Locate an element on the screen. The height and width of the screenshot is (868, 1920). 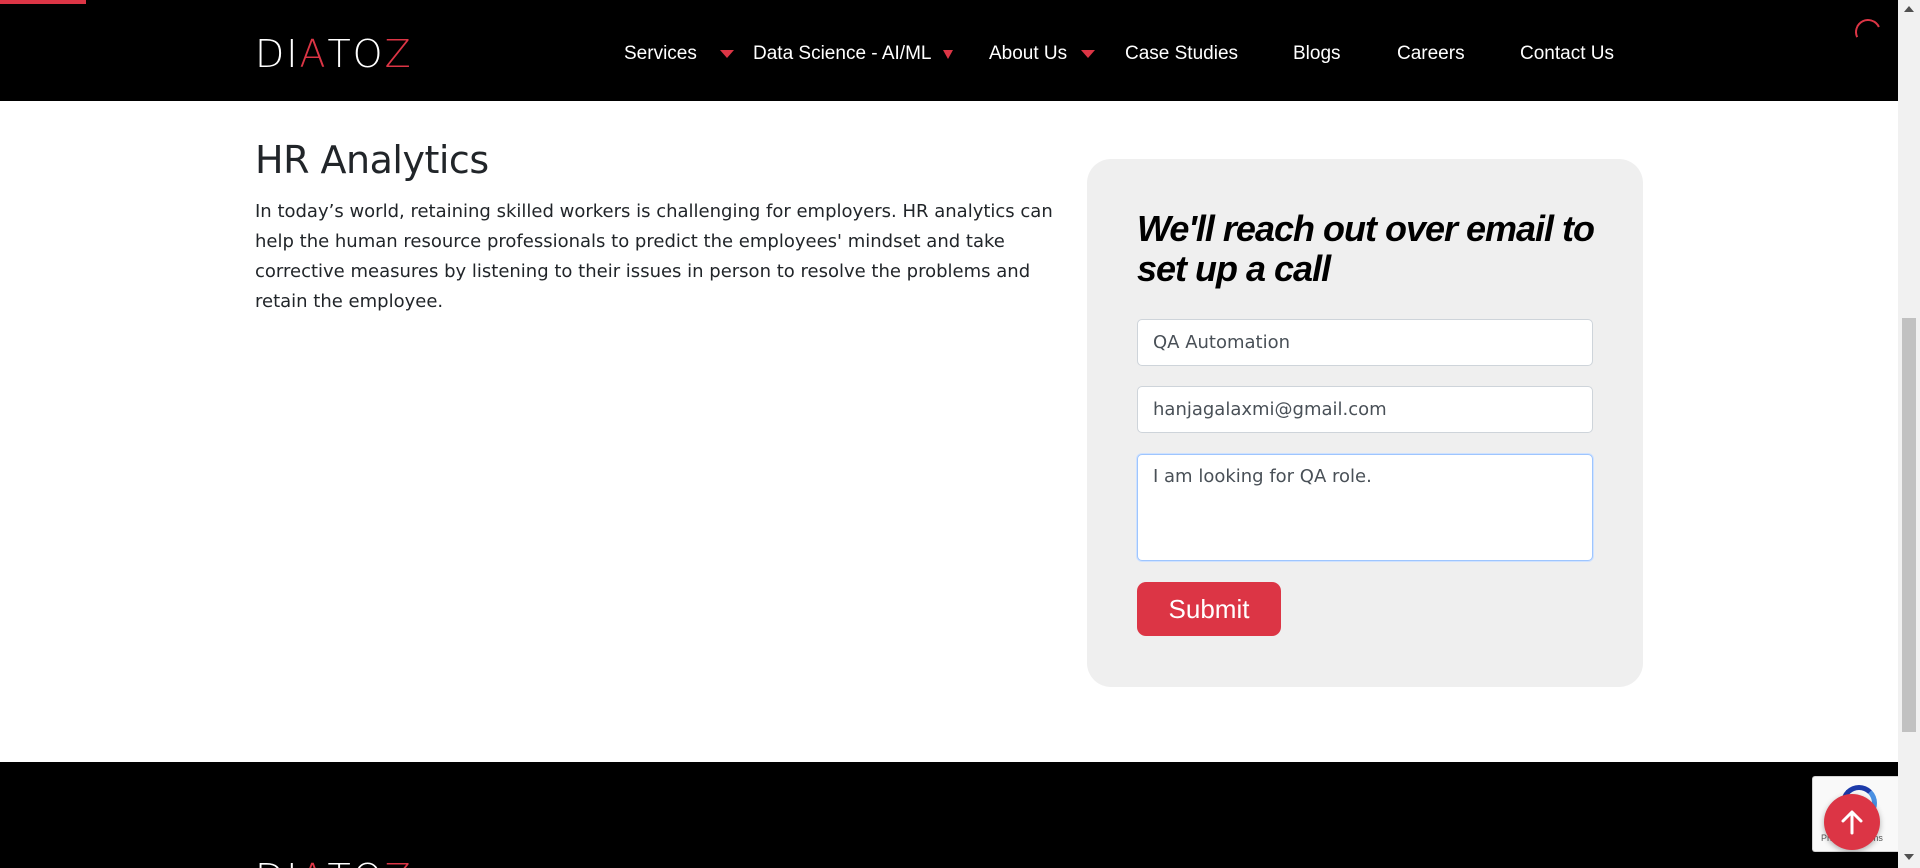
message-field: I am looking for QA role. is located at coordinates (1365, 507).